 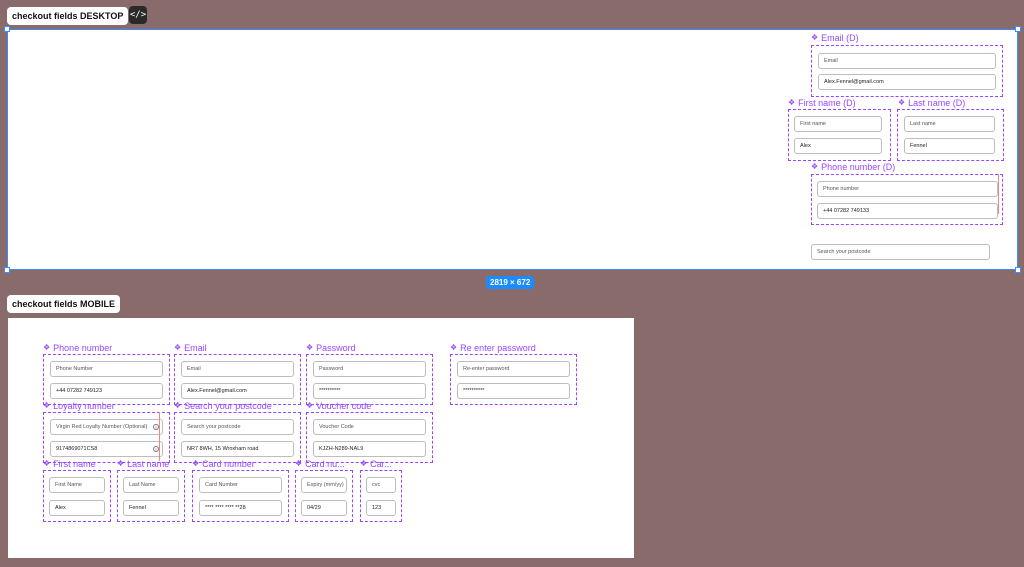 I want to click on frame-size-badge: 2819 × 672, so click(x=510, y=282).